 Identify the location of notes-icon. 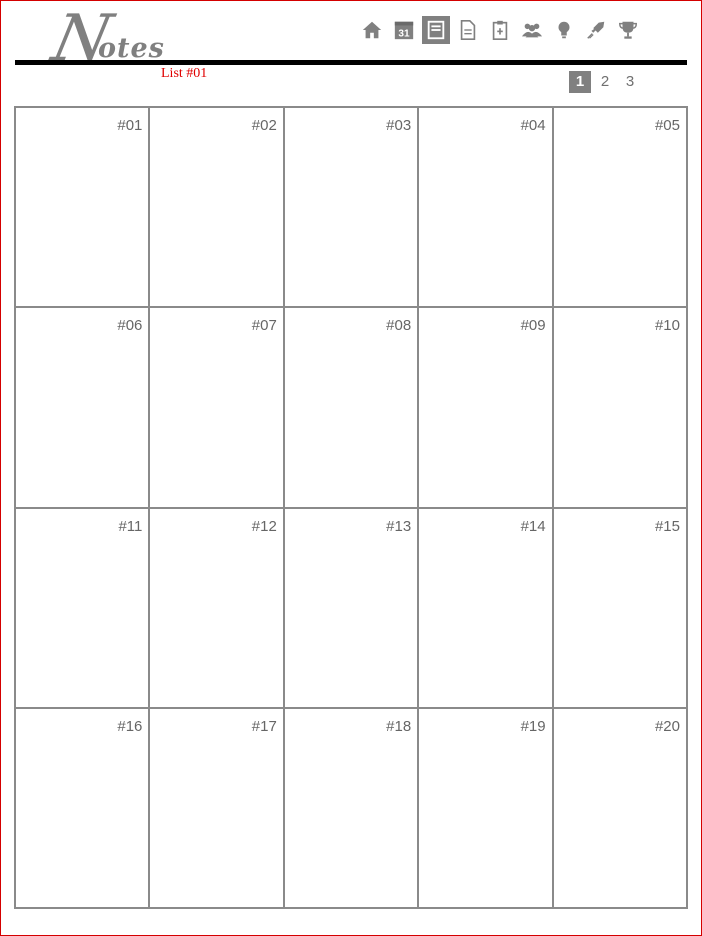
(436, 30).